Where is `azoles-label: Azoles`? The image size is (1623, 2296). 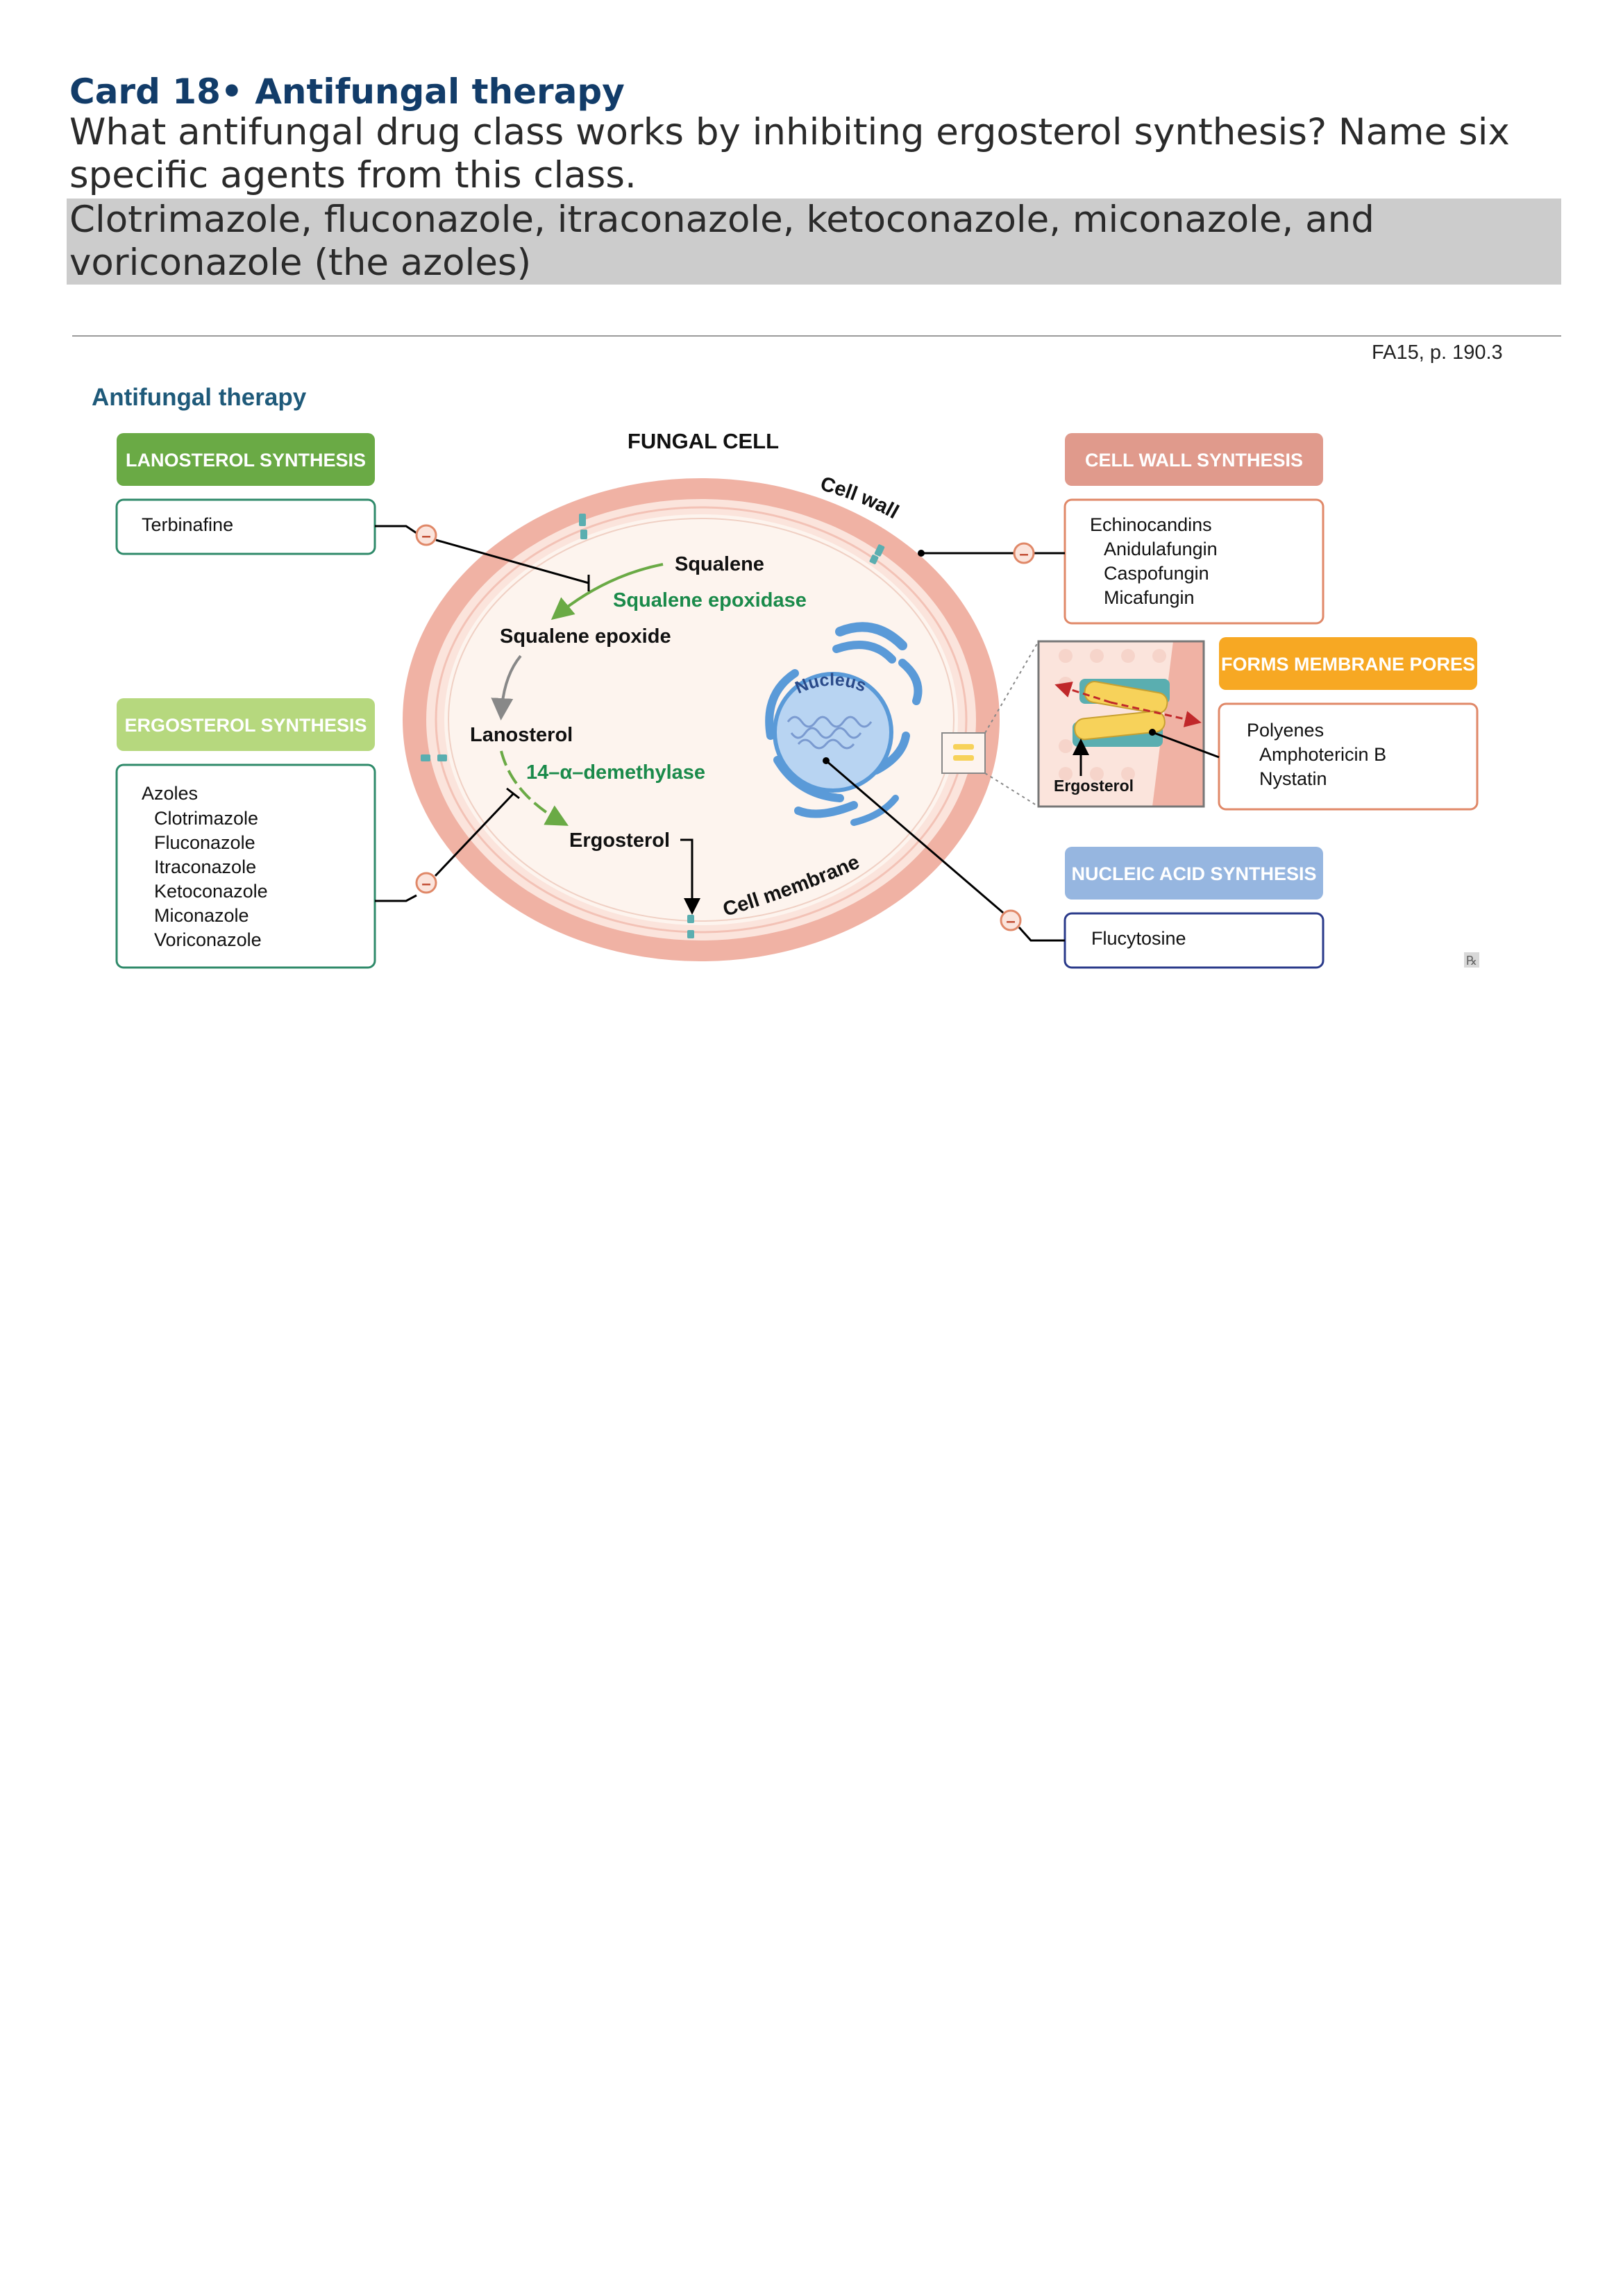
azoles-label: Azoles is located at coordinates (170, 793).